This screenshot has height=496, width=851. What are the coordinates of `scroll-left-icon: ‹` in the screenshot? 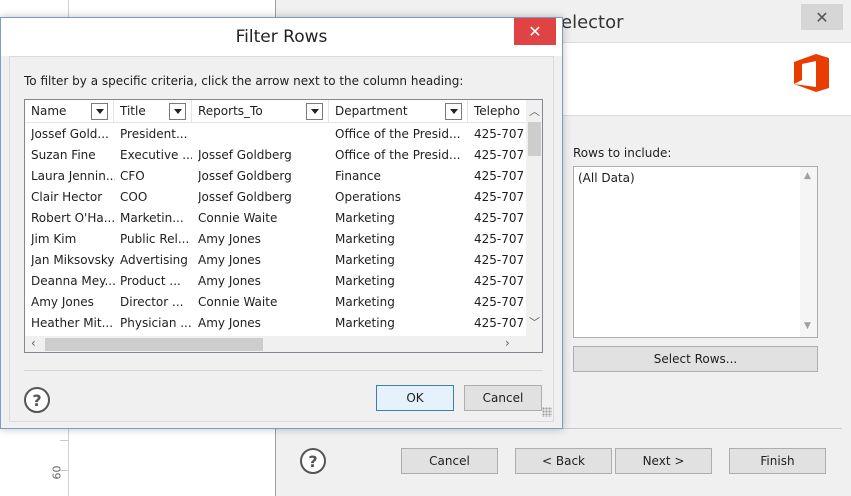 It's located at (33, 343).